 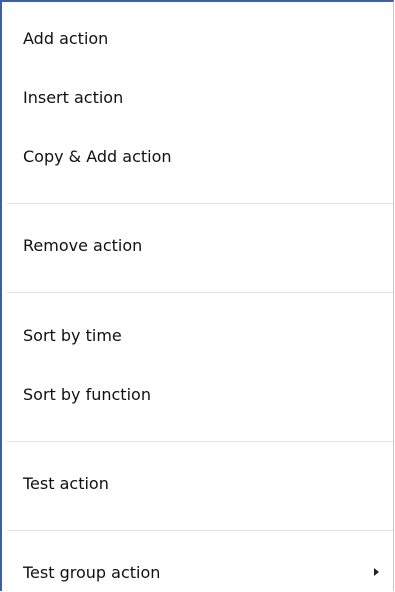 I want to click on menu-item-label: Sort by time, so click(x=72, y=335).